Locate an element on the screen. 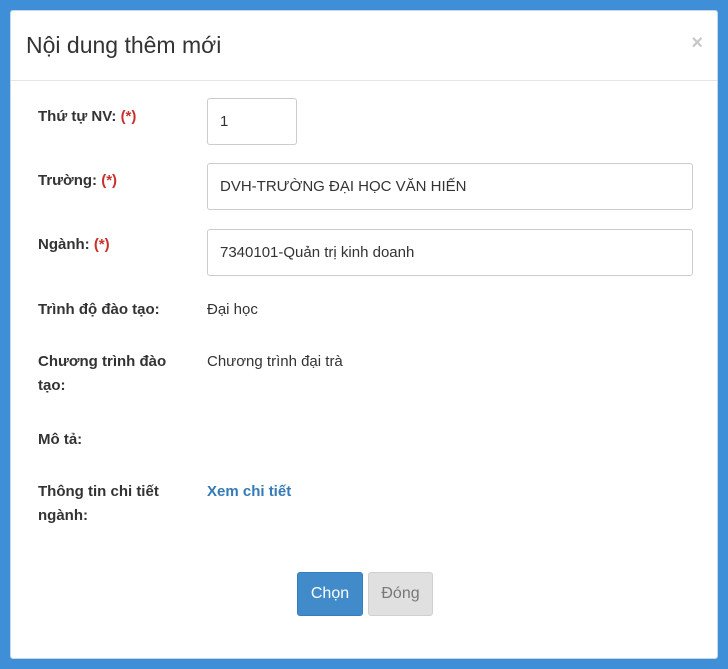 This screenshot has width=728, height=669. major-label: Ngành: (*) is located at coordinates (113, 245).